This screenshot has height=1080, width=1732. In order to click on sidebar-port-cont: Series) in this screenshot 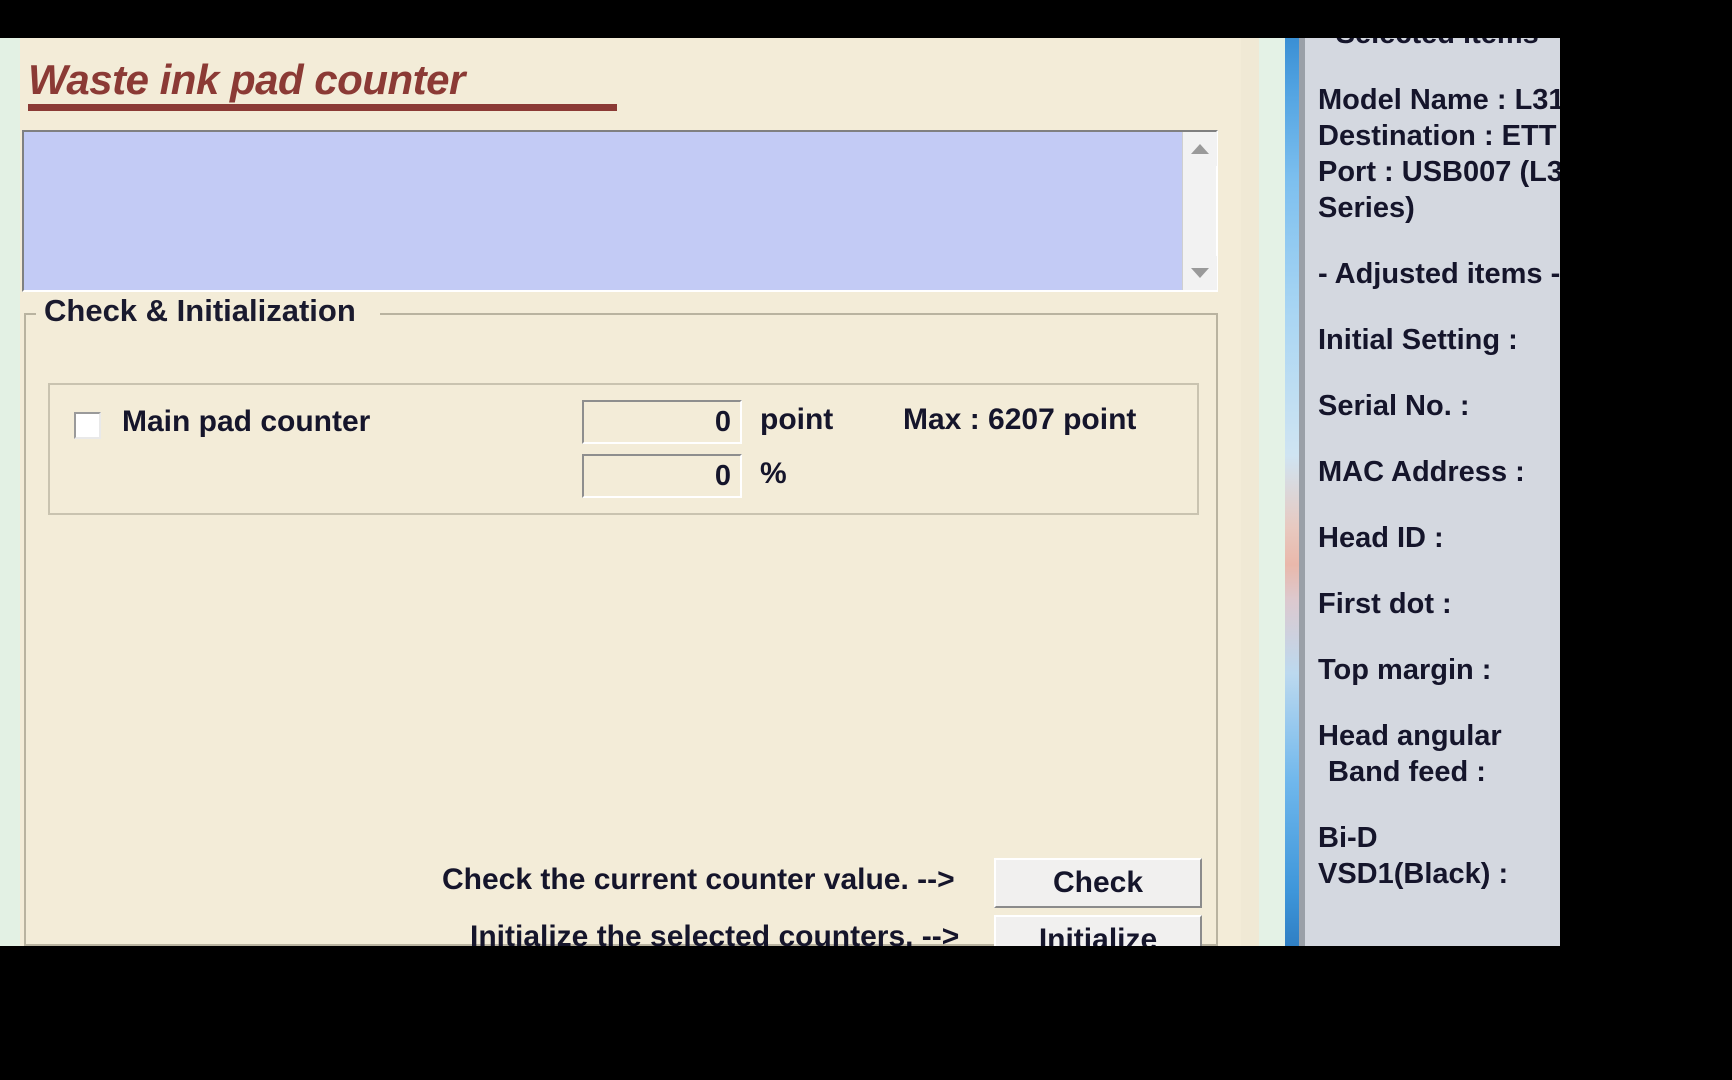, I will do `click(1366, 208)`.